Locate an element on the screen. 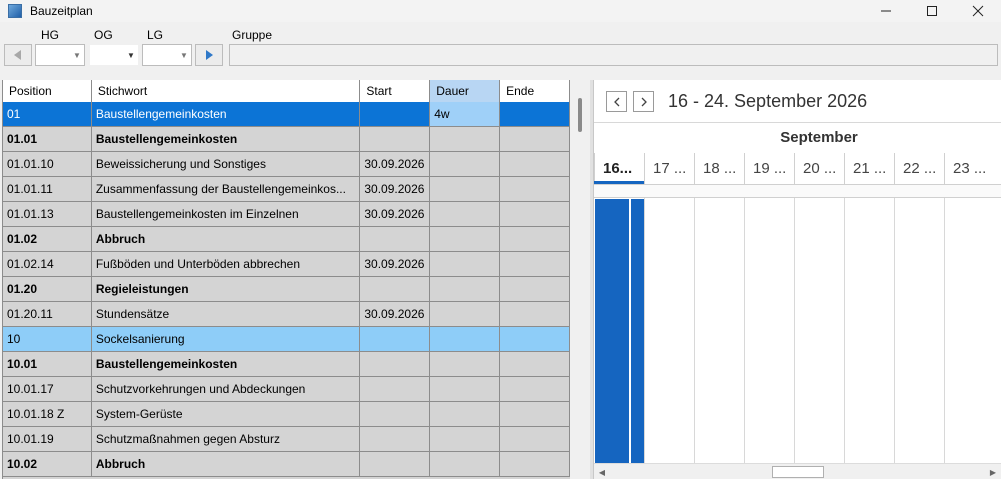 The height and width of the screenshot is (479, 1001). table-row: 10.01 Baustellengemeinkosten is located at coordinates (286, 364).